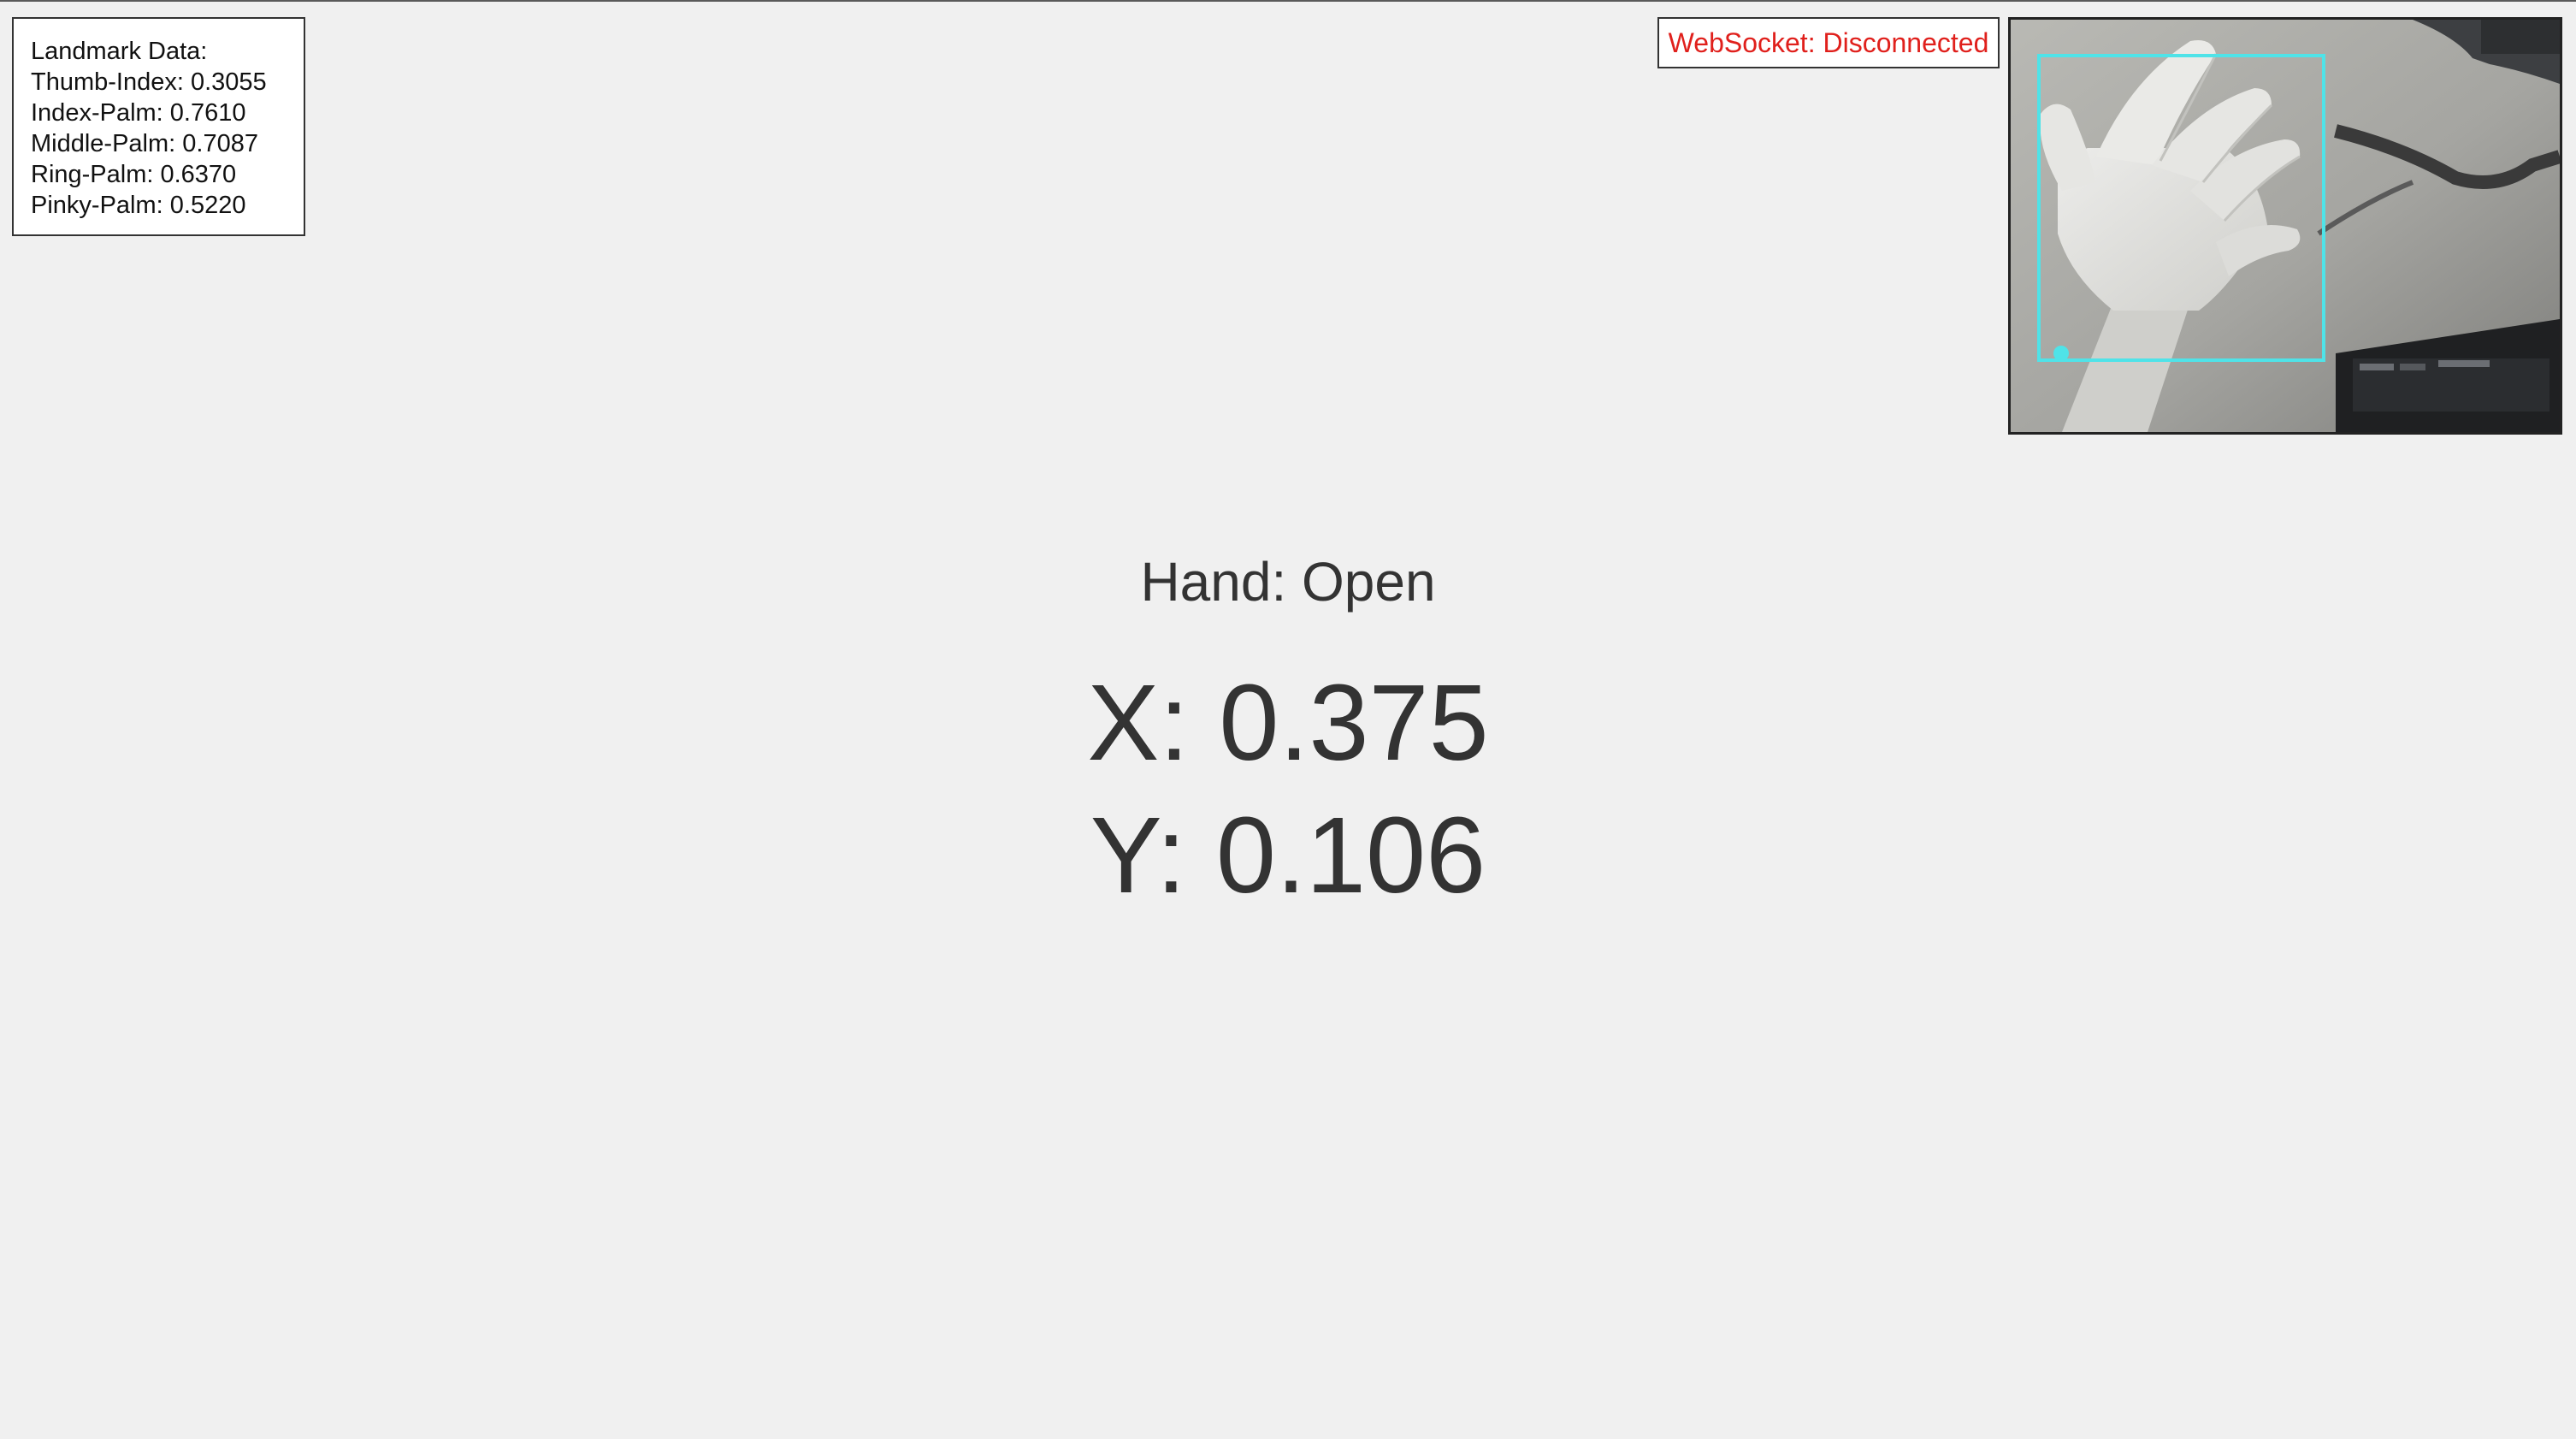 Image resolution: width=2576 pixels, height=1439 pixels. I want to click on y-coordinate-readout: Y: 0.106, so click(1288, 855).